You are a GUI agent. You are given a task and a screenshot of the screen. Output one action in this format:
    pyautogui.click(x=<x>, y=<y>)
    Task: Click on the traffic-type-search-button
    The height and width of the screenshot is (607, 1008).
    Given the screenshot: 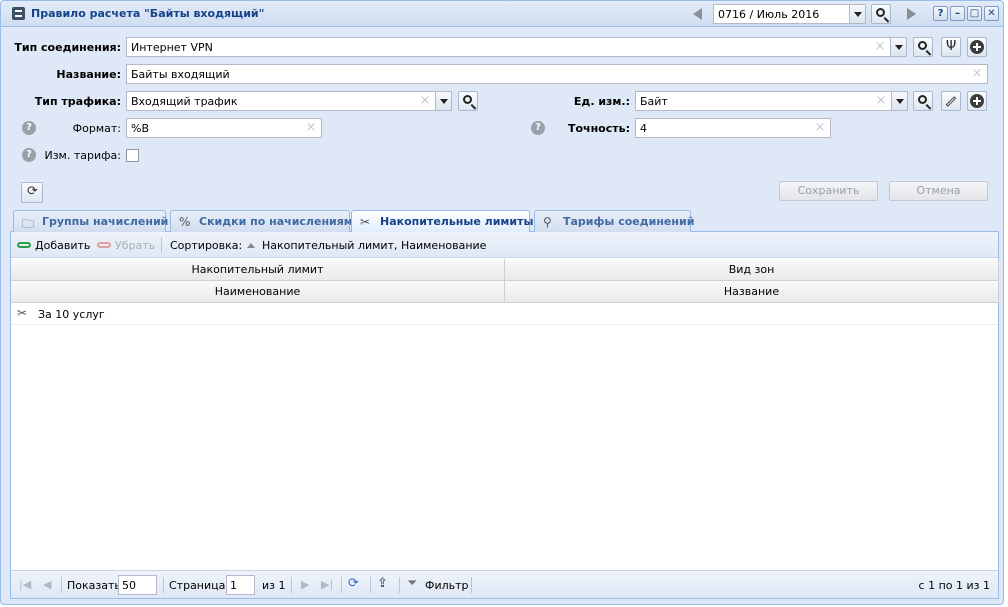 What is the action you would take?
    pyautogui.click(x=468, y=101)
    